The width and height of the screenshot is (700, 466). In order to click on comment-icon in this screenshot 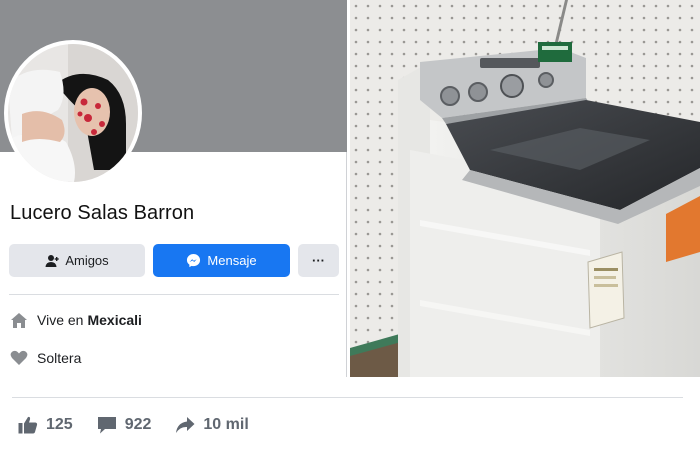, I will do `click(107, 425)`.